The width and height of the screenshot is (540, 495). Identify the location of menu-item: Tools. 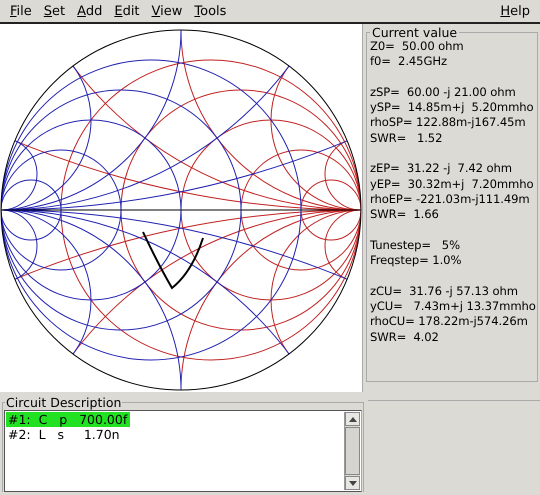
(210, 11).